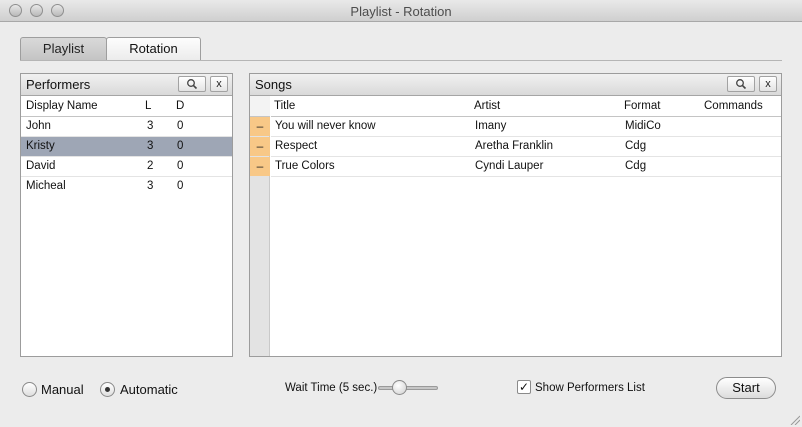 The height and width of the screenshot is (427, 802). Describe the element at coordinates (219, 84) in the screenshot. I see `performers-clear-button: x` at that location.